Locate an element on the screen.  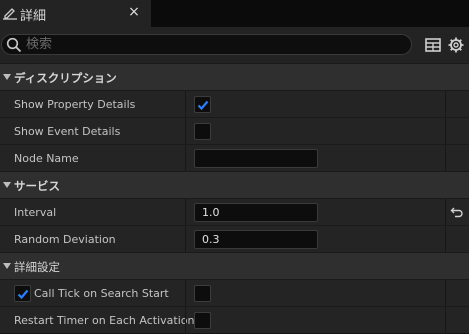
section-label: ディスクリプション is located at coordinates (65, 78).